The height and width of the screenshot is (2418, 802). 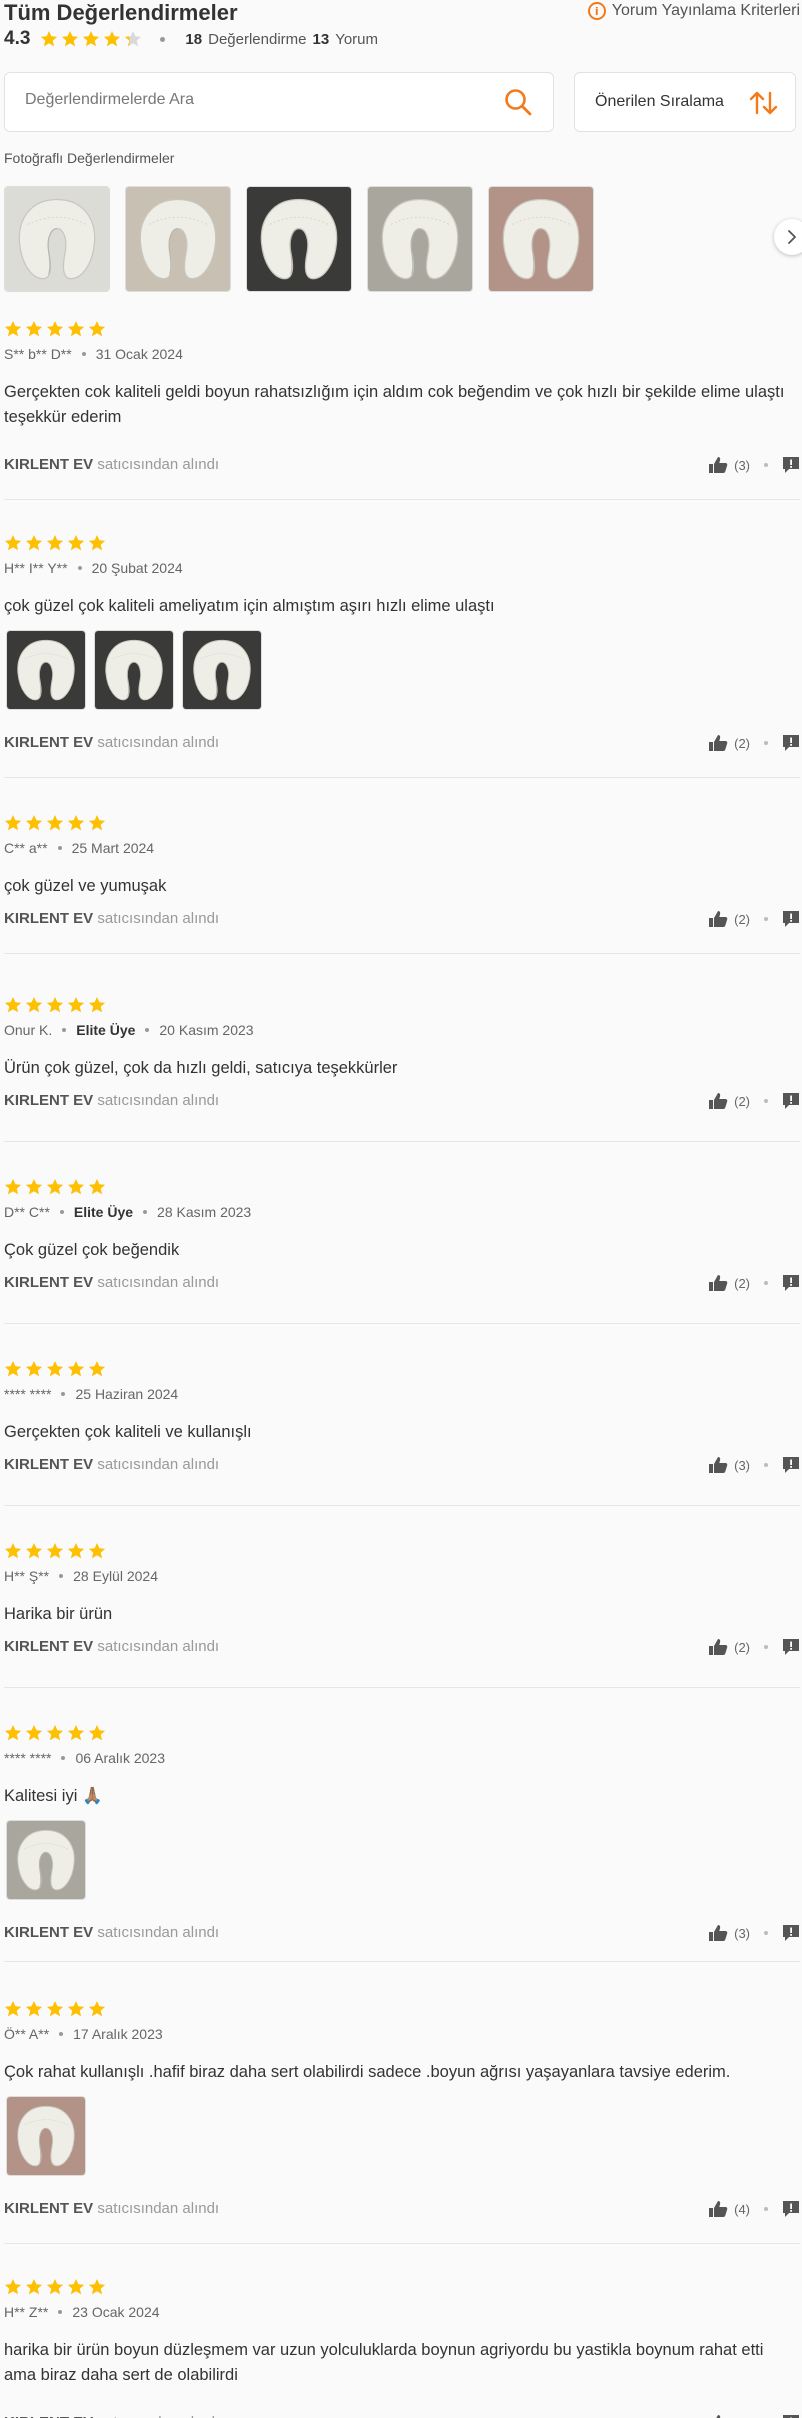 What do you see at coordinates (81, 1576) in the screenshot?
I see `review-meta: H** Ş** 28 Eylül 2024` at bounding box center [81, 1576].